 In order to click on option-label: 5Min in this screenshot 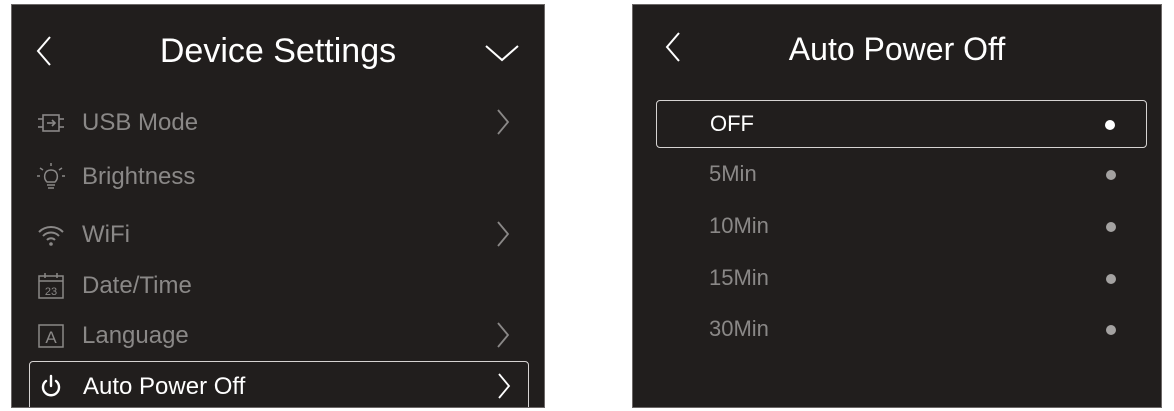, I will do `click(733, 173)`.